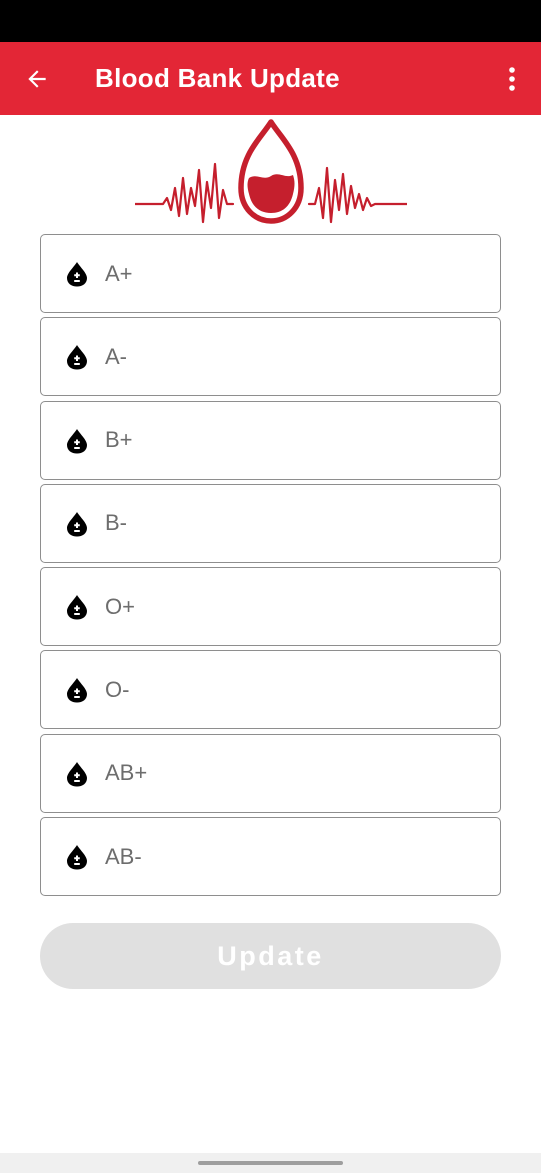 This screenshot has height=1173, width=541. I want to click on blood-group-field-a-negative, so click(270, 357).